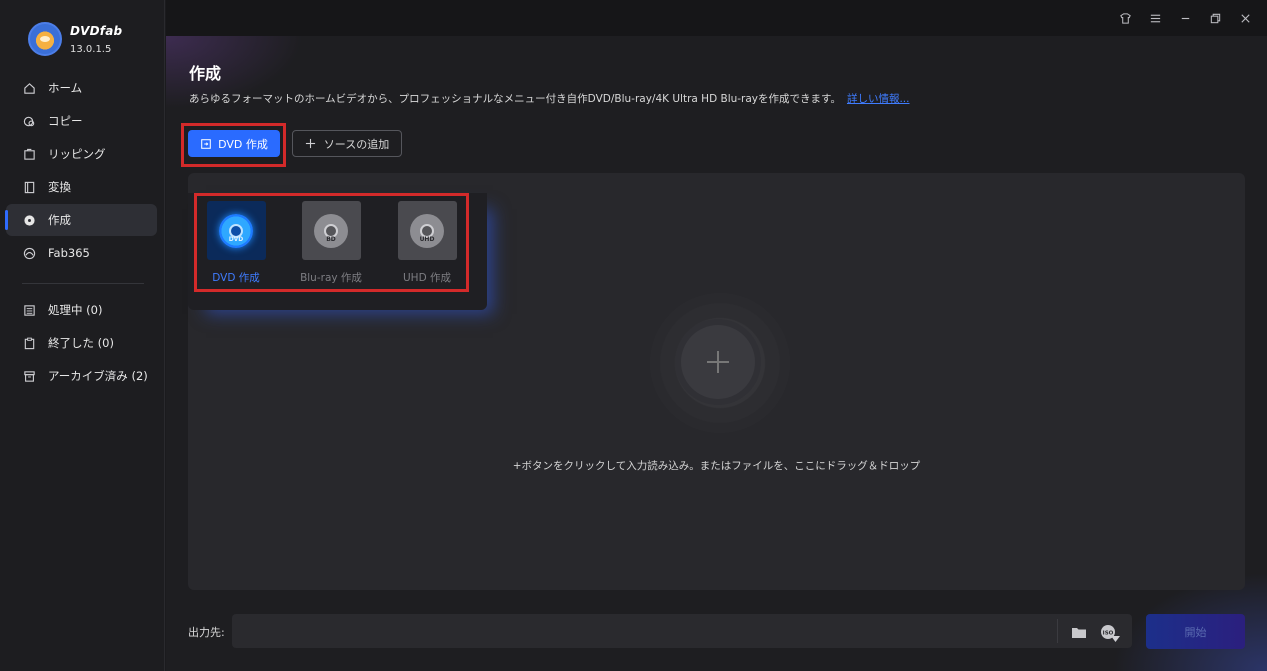 The width and height of the screenshot is (1267, 671). I want to click on finished-icon, so click(29, 343).